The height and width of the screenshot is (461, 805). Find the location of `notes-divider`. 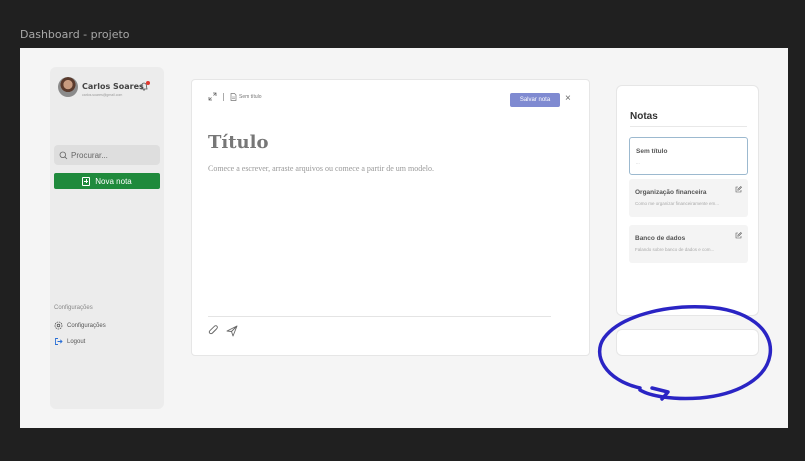

notes-divider is located at coordinates (688, 126).